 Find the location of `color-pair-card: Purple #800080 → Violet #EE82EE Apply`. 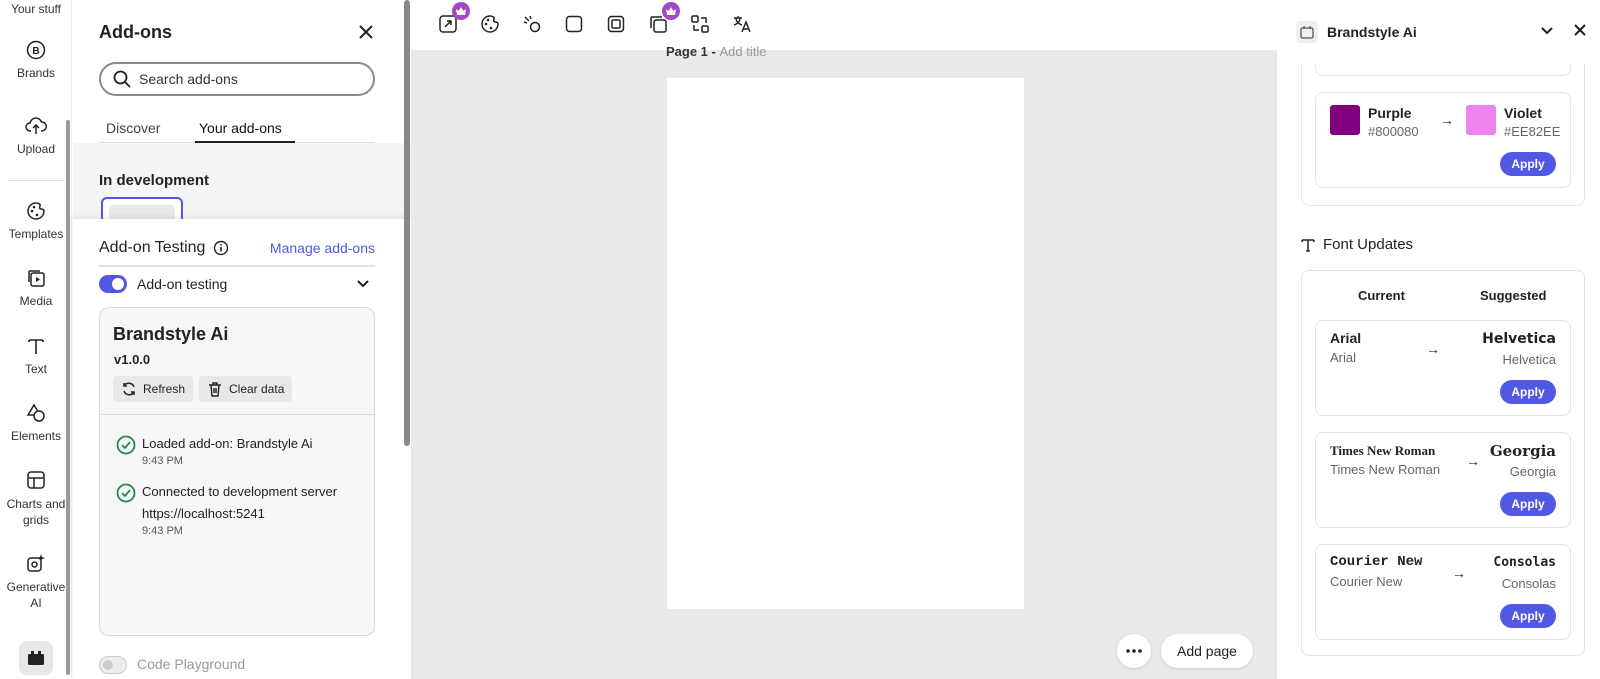

color-pair-card: Purple #800080 → Violet #EE82EE Apply is located at coordinates (1443, 140).